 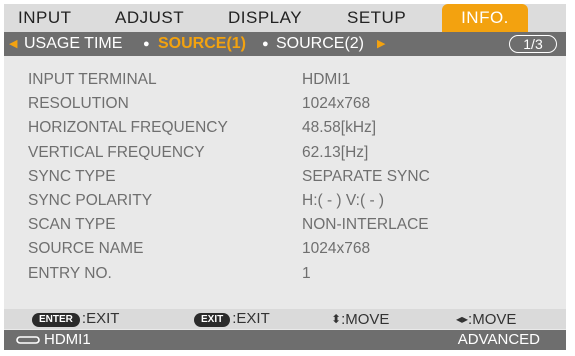 What do you see at coordinates (13, 44) in the screenshot?
I see `scroll-left-arrow-icon: ◀` at bounding box center [13, 44].